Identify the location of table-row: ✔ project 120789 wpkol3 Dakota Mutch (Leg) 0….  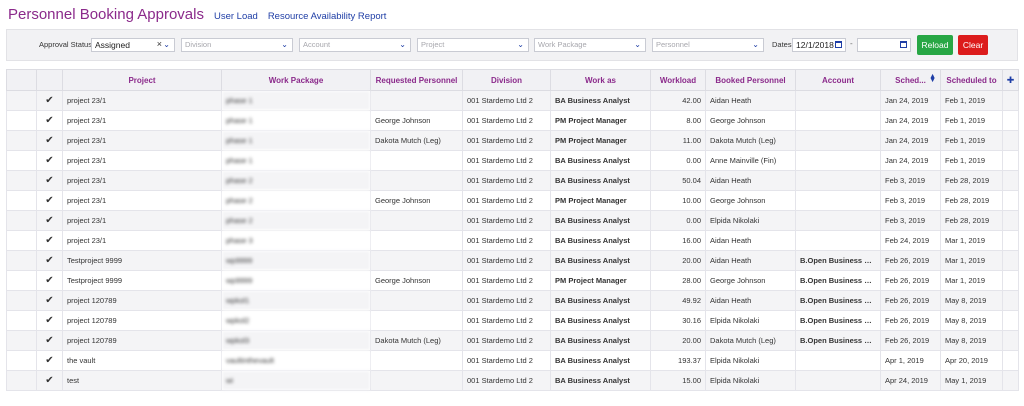
(512, 340).